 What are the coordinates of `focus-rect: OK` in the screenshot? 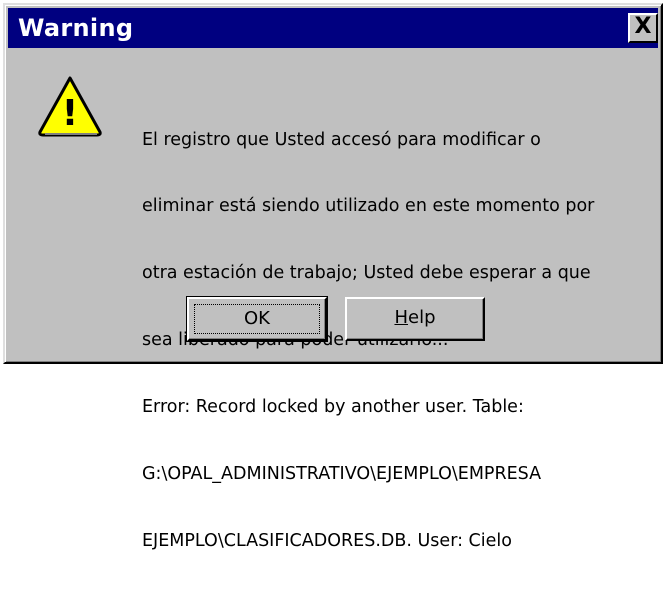 It's located at (257, 319).